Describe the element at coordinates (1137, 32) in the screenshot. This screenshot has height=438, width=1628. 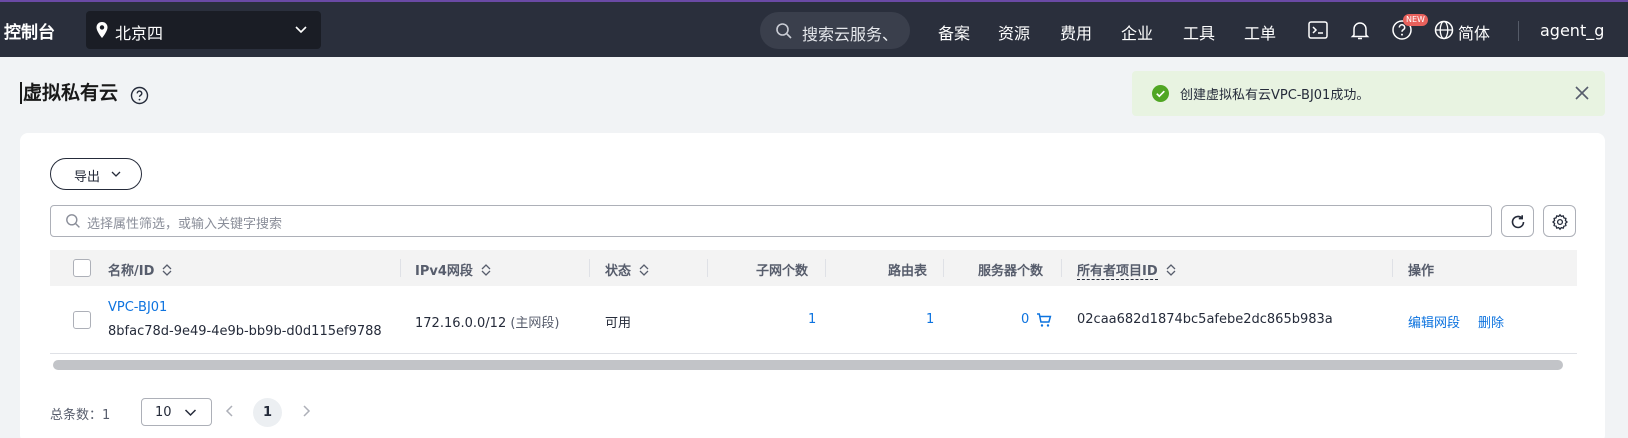
I see `nav-enterprise: 企业` at that location.